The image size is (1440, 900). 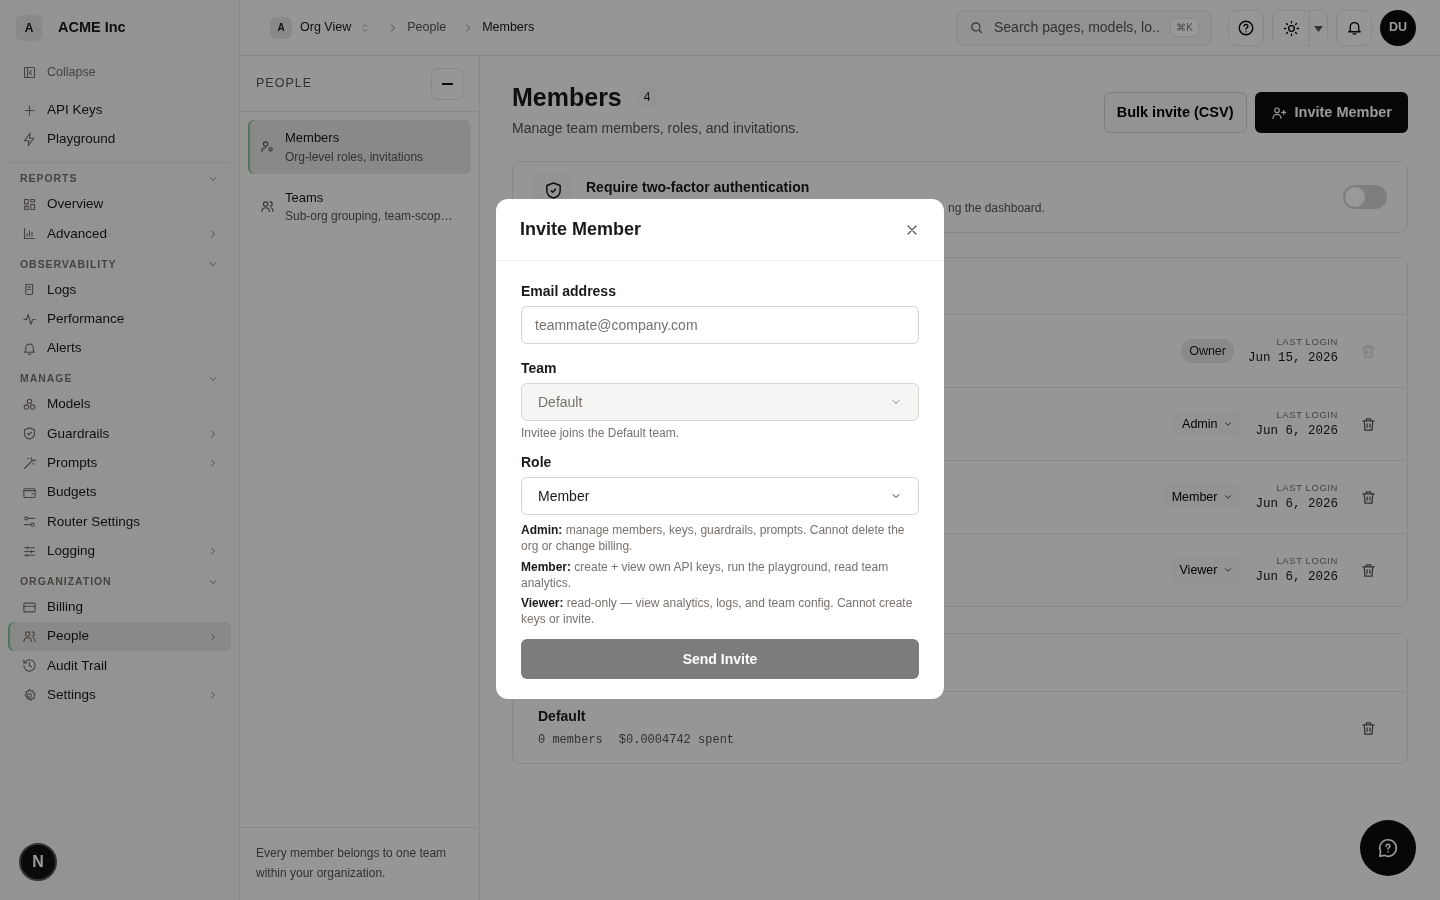 I want to click on field-label: Role, so click(x=537, y=463).